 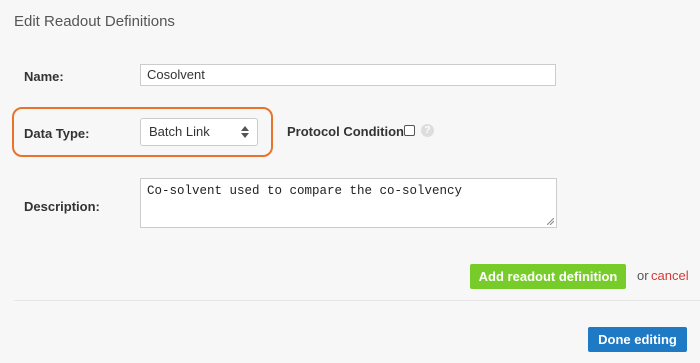 I want to click on data-type-selected-value: Batch Link, so click(x=179, y=131).